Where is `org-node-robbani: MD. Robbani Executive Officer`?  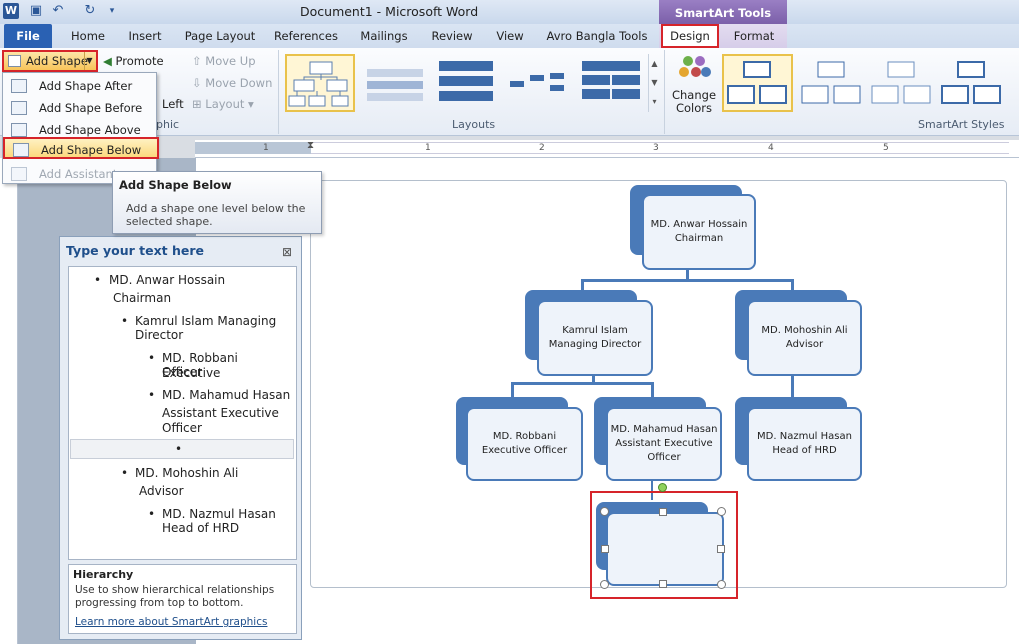 org-node-robbani: MD. Robbani Executive Officer is located at coordinates (519, 439).